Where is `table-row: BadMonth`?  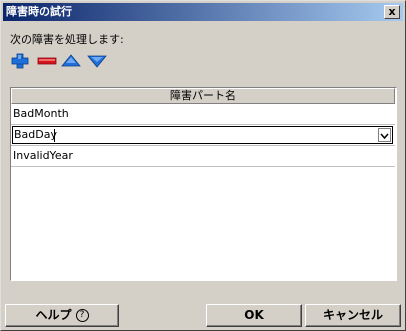 table-row: BadMonth is located at coordinates (203, 114).